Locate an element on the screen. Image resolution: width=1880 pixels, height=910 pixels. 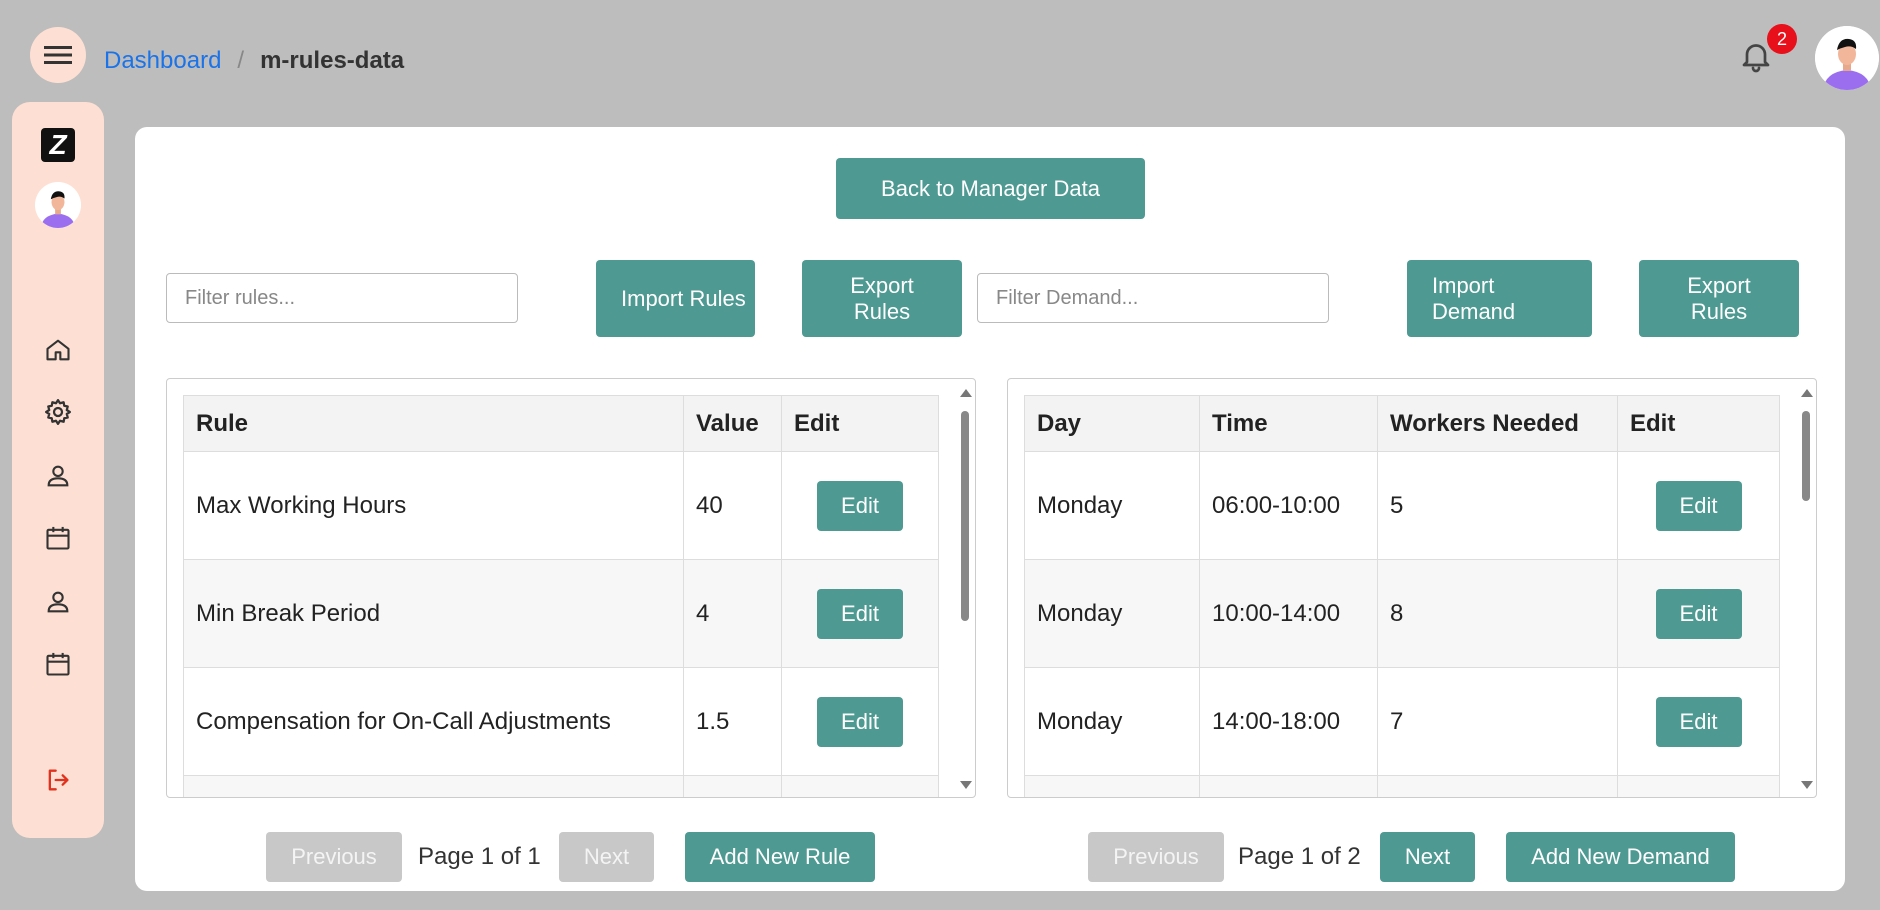
table-header-row: Rule Value Edit is located at coordinates (561, 423).